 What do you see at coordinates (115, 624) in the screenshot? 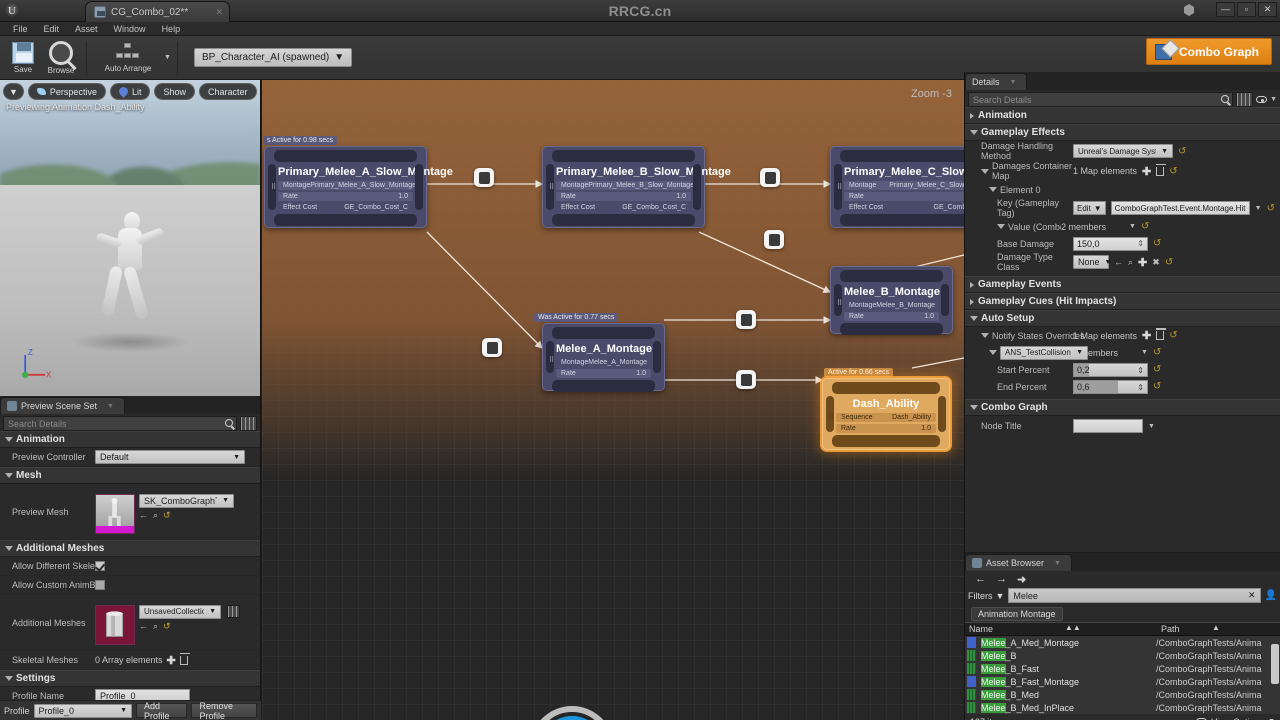
I see `additional-meshes-thumbnail` at bounding box center [115, 624].